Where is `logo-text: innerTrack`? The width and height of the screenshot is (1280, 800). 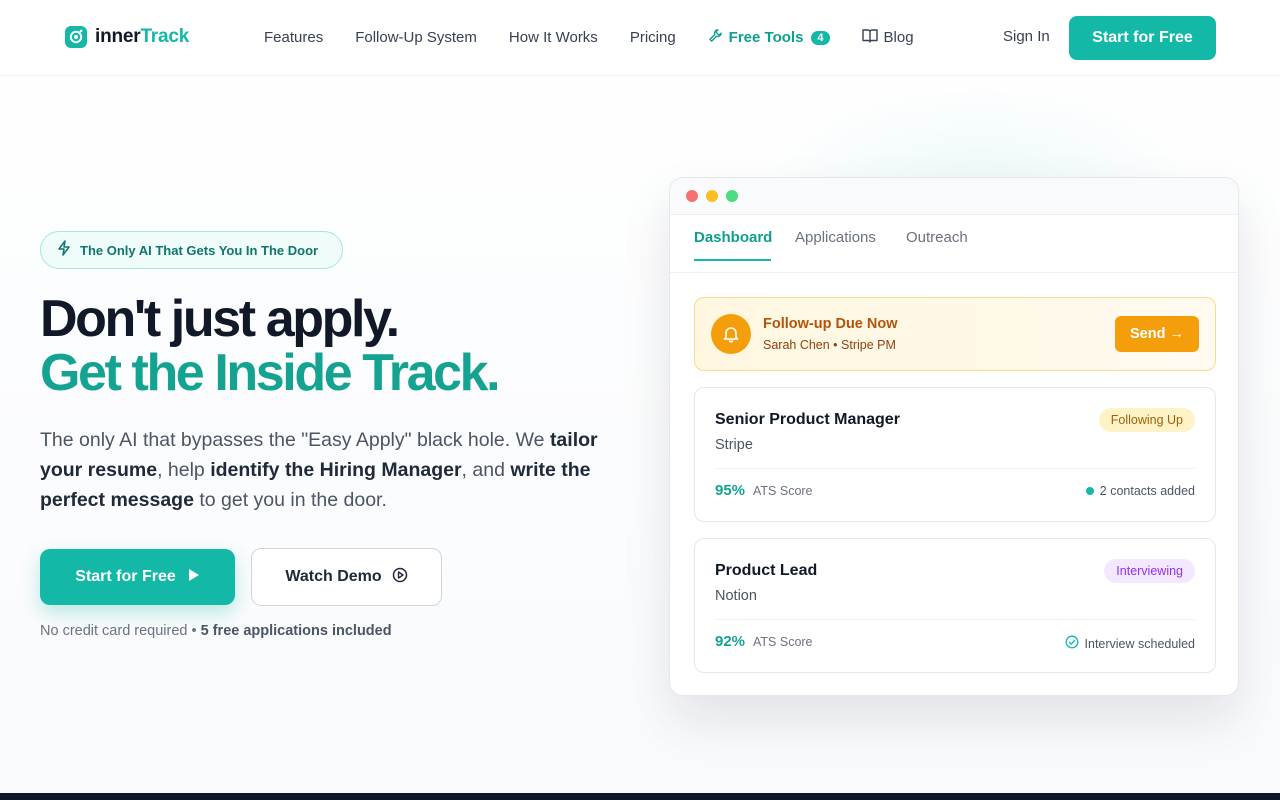 logo-text: innerTrack is located at coordinates (142, 37).